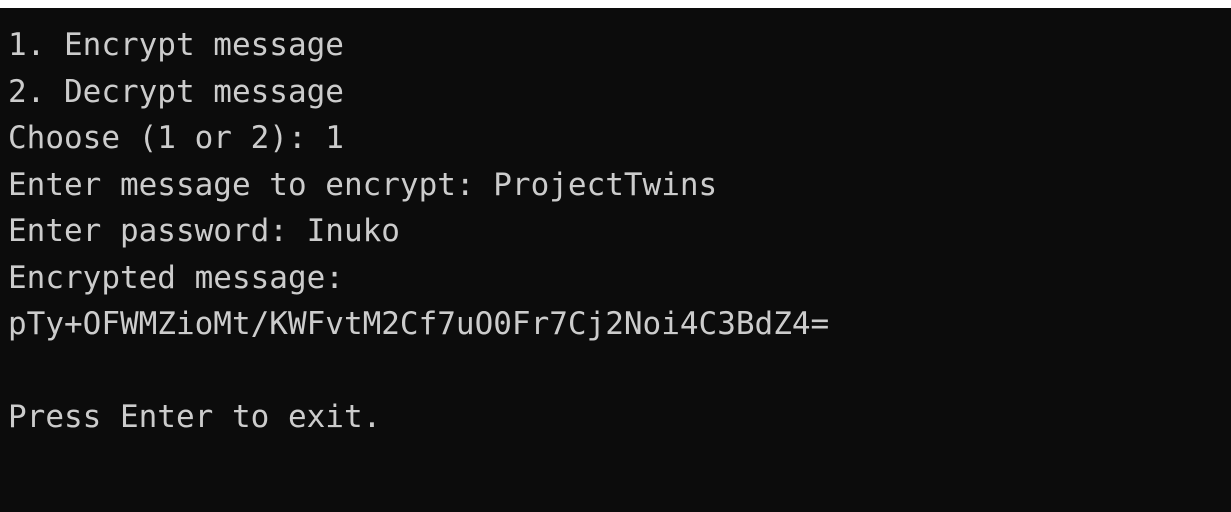  I want to click on menu-option-encrypt: 1. Encrypt message, so click(176, 45).